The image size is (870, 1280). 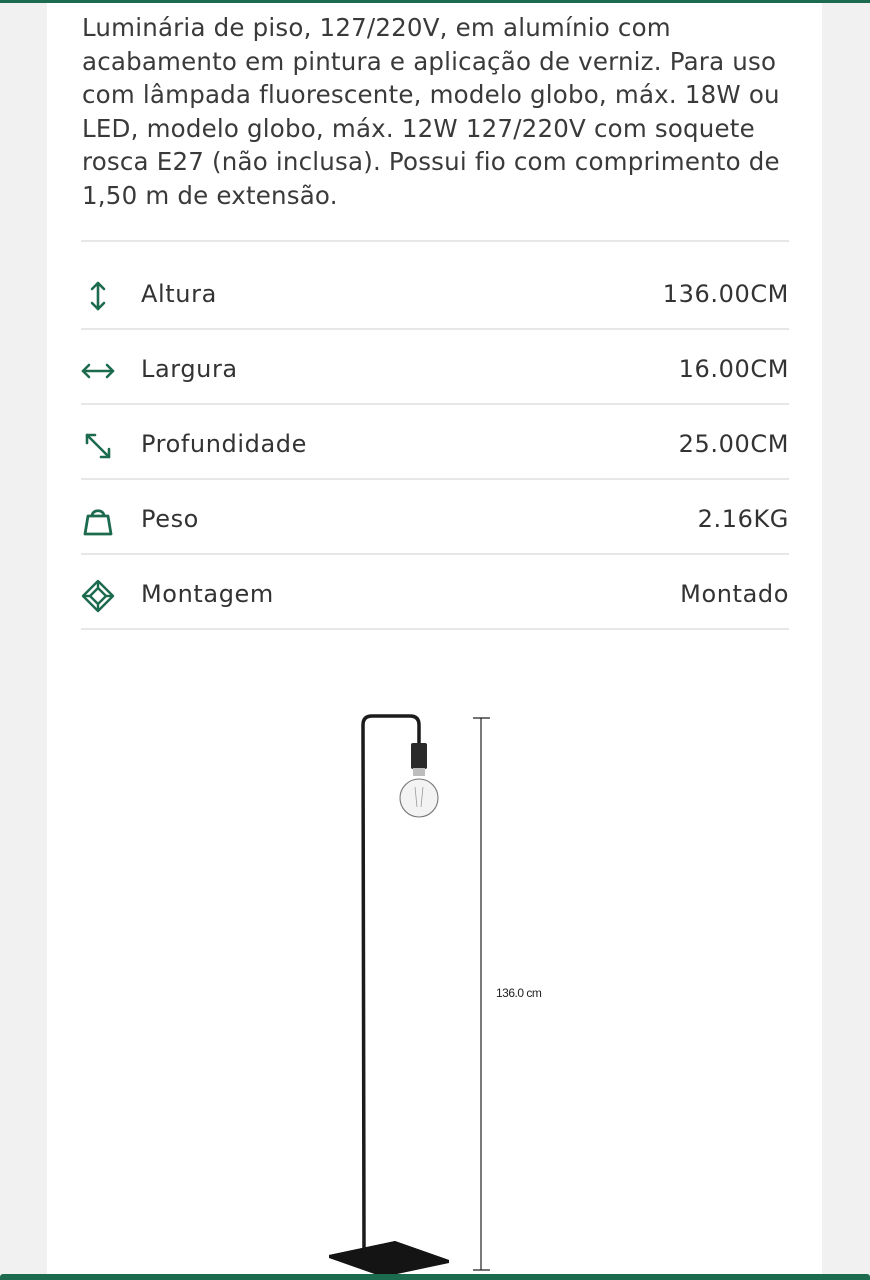 I want to click on height-dimension-label: 136.0 cm, so click(x=519, y=993).